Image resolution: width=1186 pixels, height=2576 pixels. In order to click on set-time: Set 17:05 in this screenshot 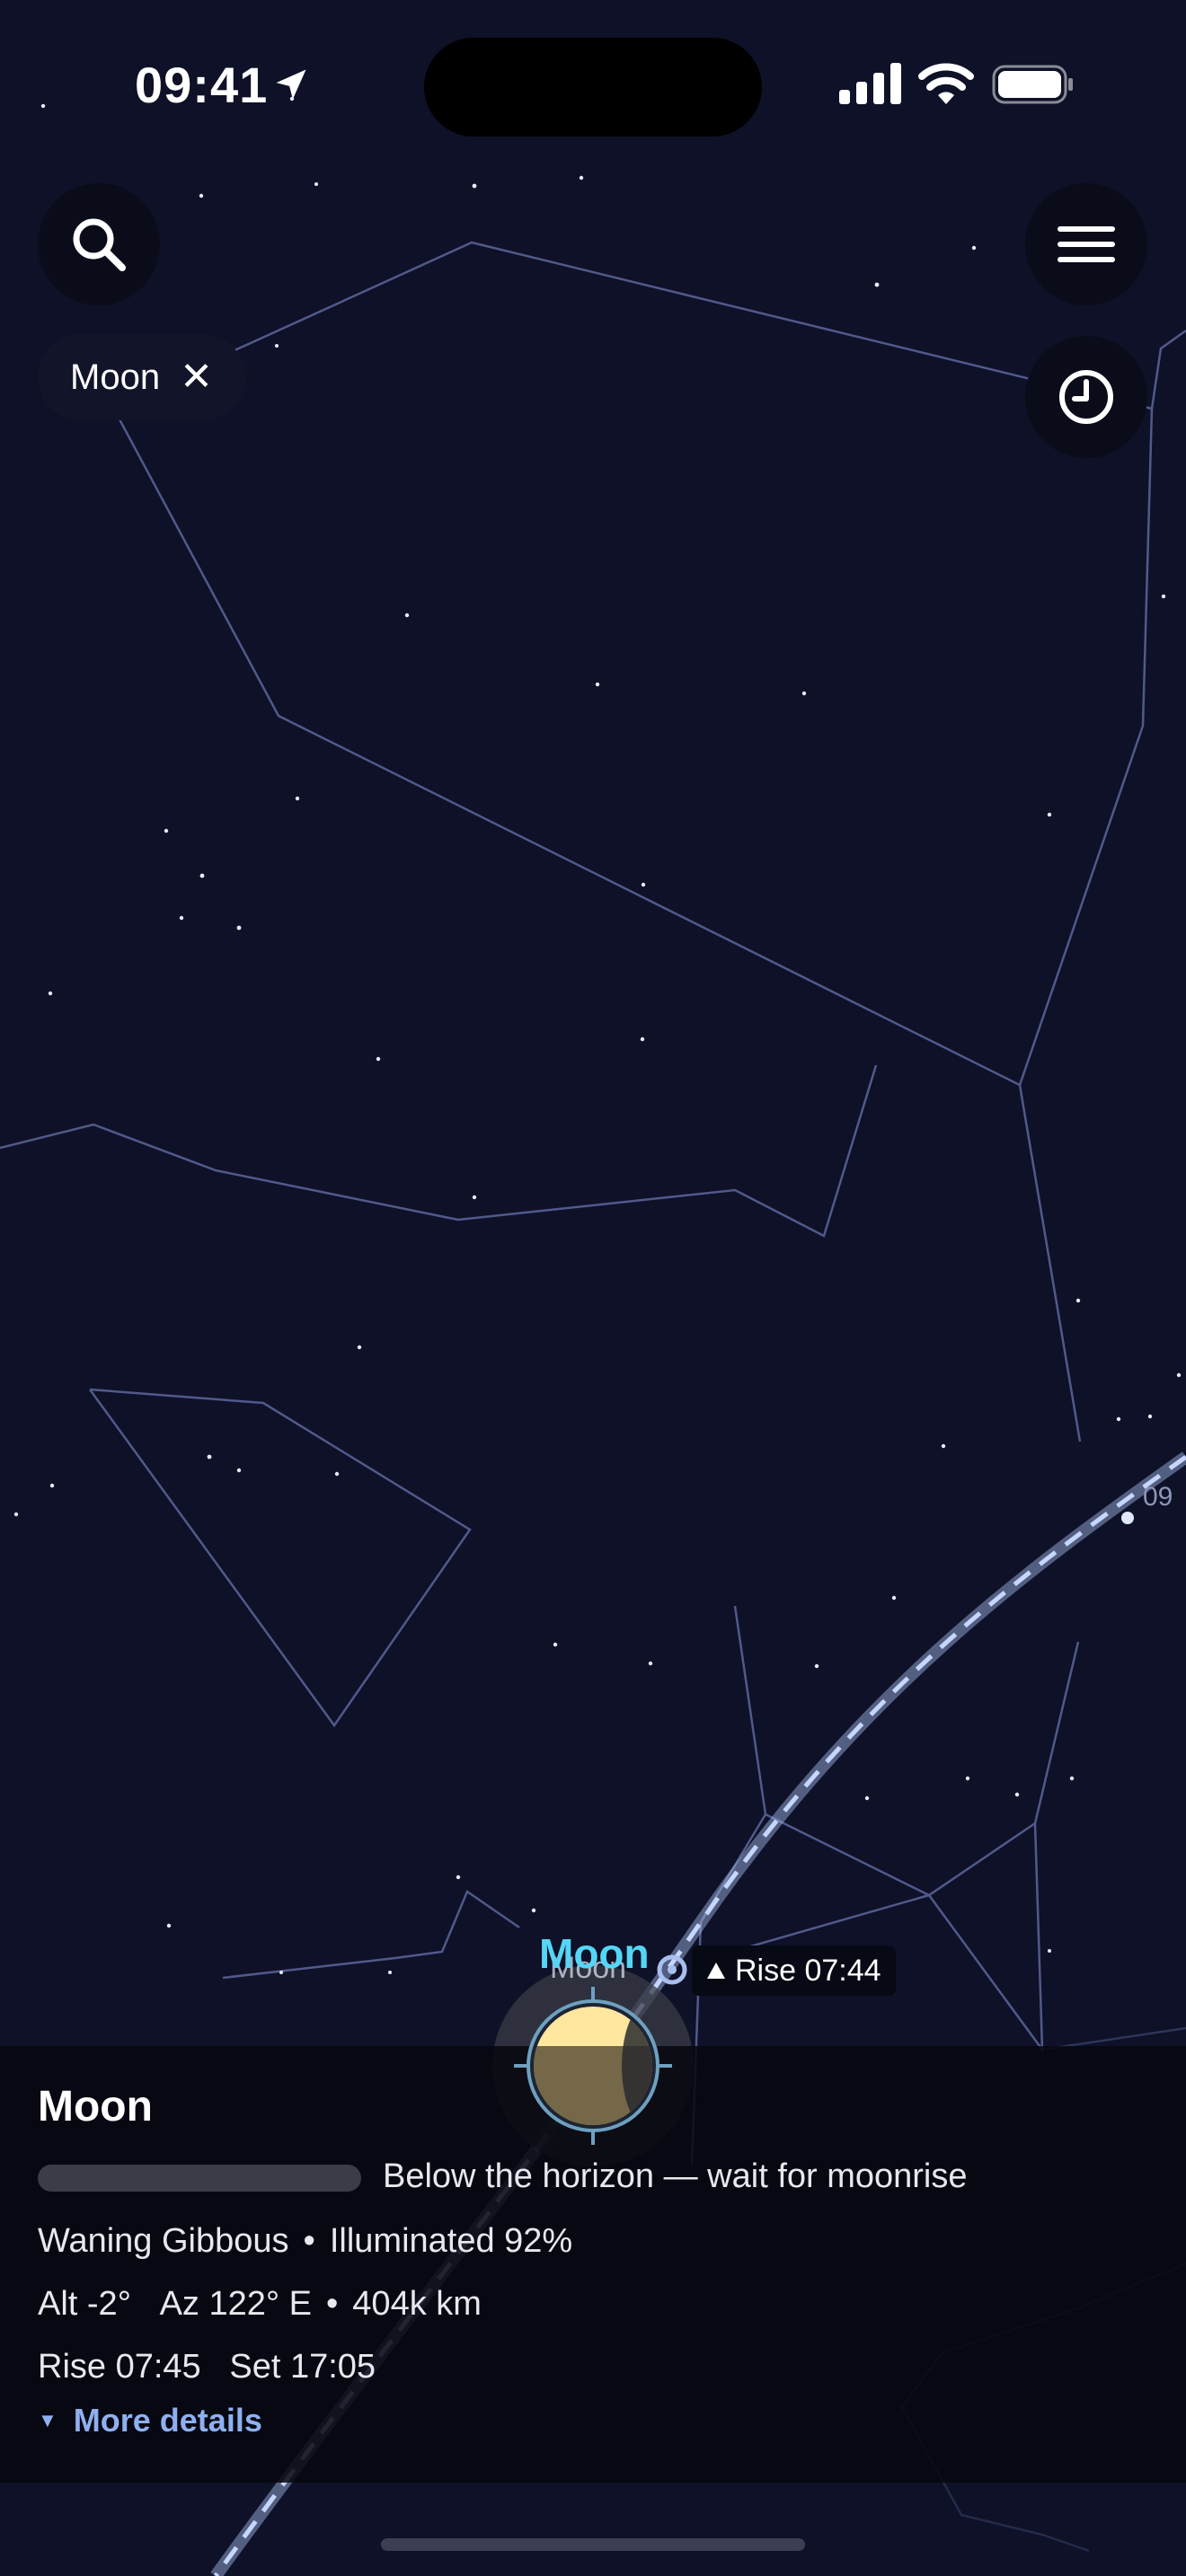, I will do `click(302, 2367)`.